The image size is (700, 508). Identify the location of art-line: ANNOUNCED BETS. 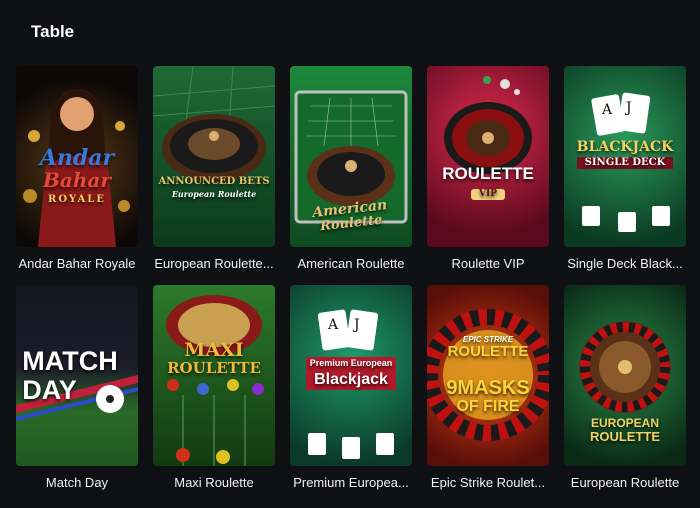
(214, 182).